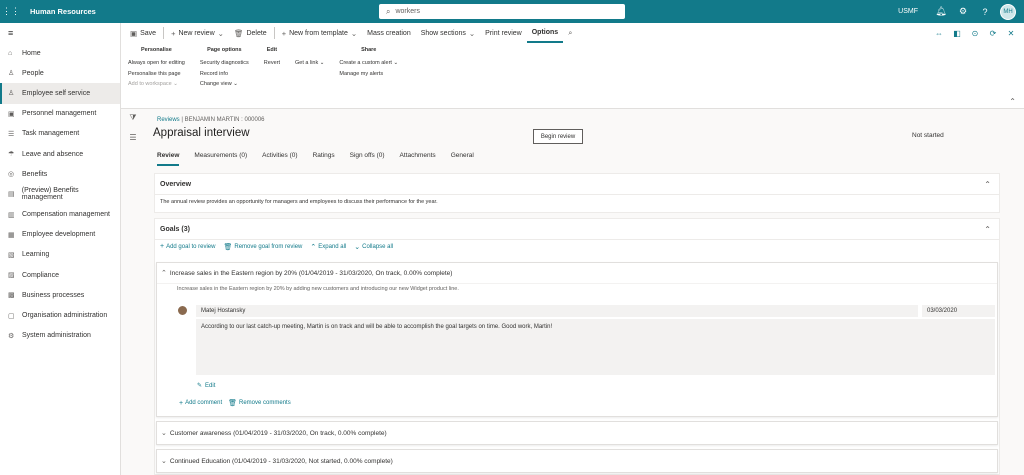 The image size is (1024, 475). Describe the element at coordinates (60, 134) in the screenshot. I see `nav-item-task-management: ☰ Task management` at that location.